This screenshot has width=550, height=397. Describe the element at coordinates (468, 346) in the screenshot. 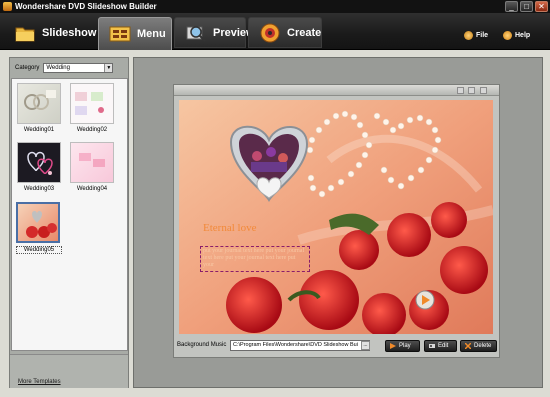

I see `delete-icon` at that location.